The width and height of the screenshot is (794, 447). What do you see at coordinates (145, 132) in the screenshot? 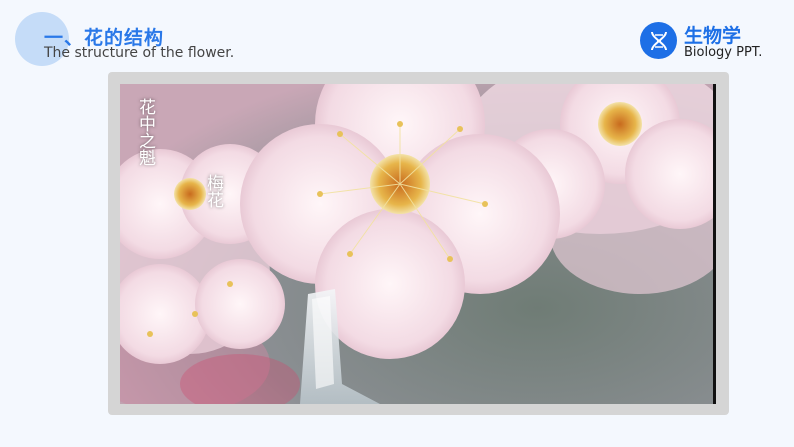
I see `photo-caption-line1: 花中之魁` at bounding box center [145, 132].